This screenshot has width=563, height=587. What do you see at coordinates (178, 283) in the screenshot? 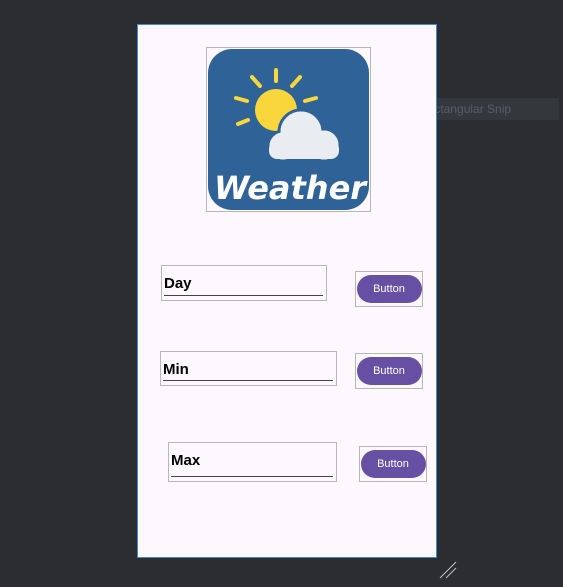
I see `day-field-text: Day` at bounding box center [178, 283].